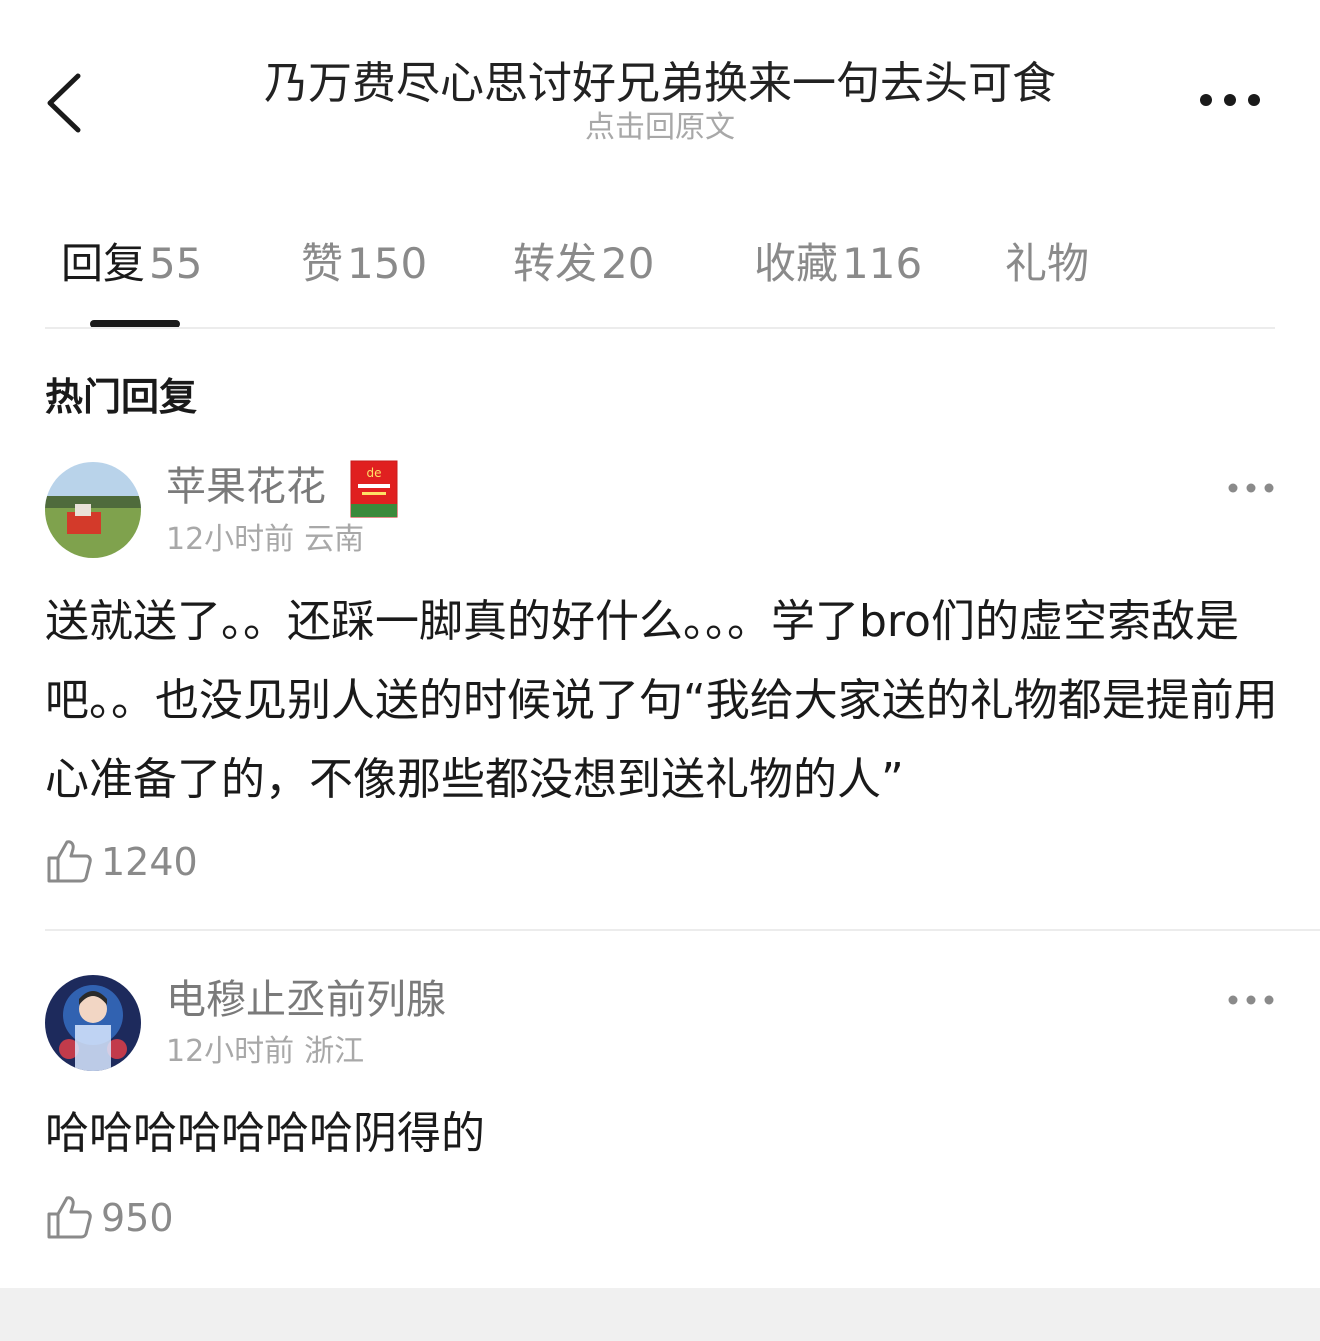 This screenshot has width=1320, height=1341. Describe the element at coordinates (660, 328) in the screenshot. I see `tabs-divider` at that location.